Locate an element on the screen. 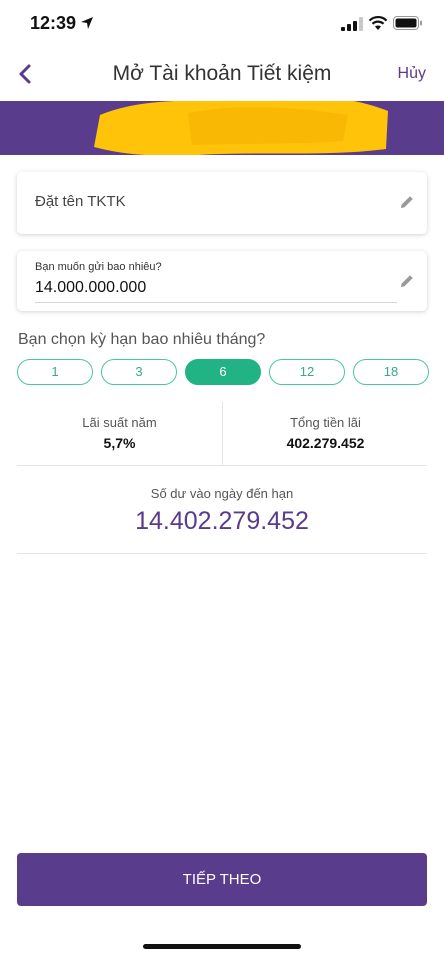 The width and height of the screenshot is (444, 960). term-option-3: 3 is located at coordinates (139, 372).